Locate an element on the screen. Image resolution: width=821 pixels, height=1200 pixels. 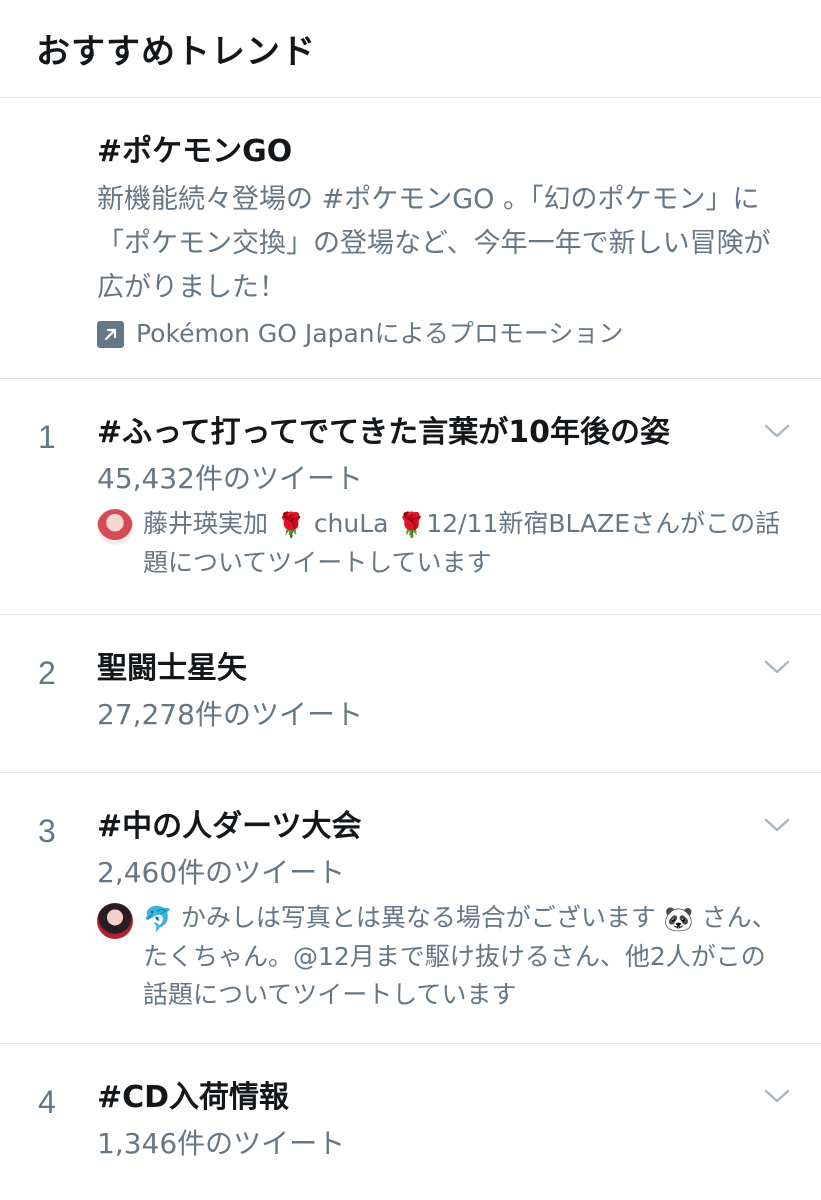
tweet-count: 27,278件のツイート is located at coordinates (230, 714).